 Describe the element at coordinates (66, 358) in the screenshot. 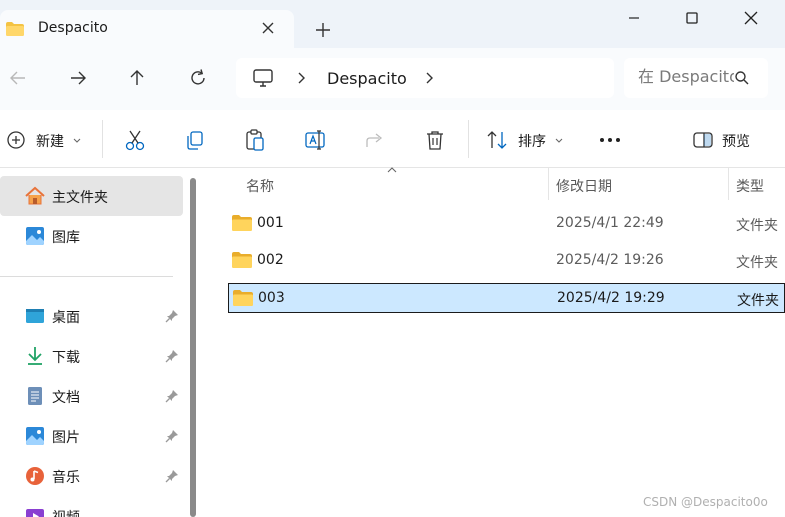

I see `sidebar-item-label: 下载` at that location.